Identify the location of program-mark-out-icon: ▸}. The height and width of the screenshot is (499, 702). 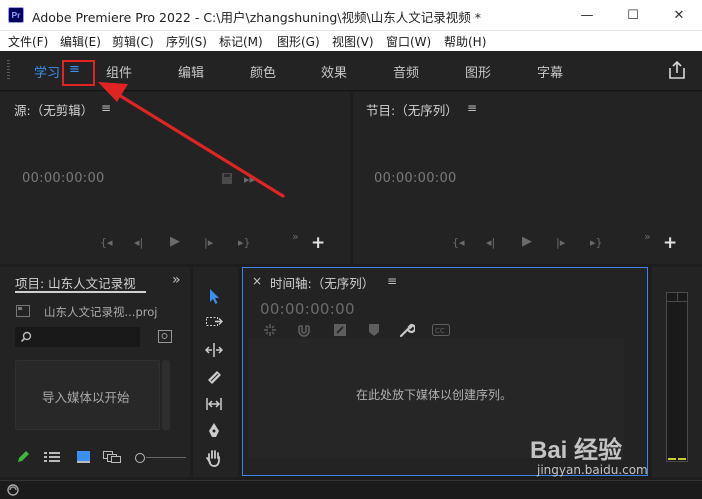
(596, 242).